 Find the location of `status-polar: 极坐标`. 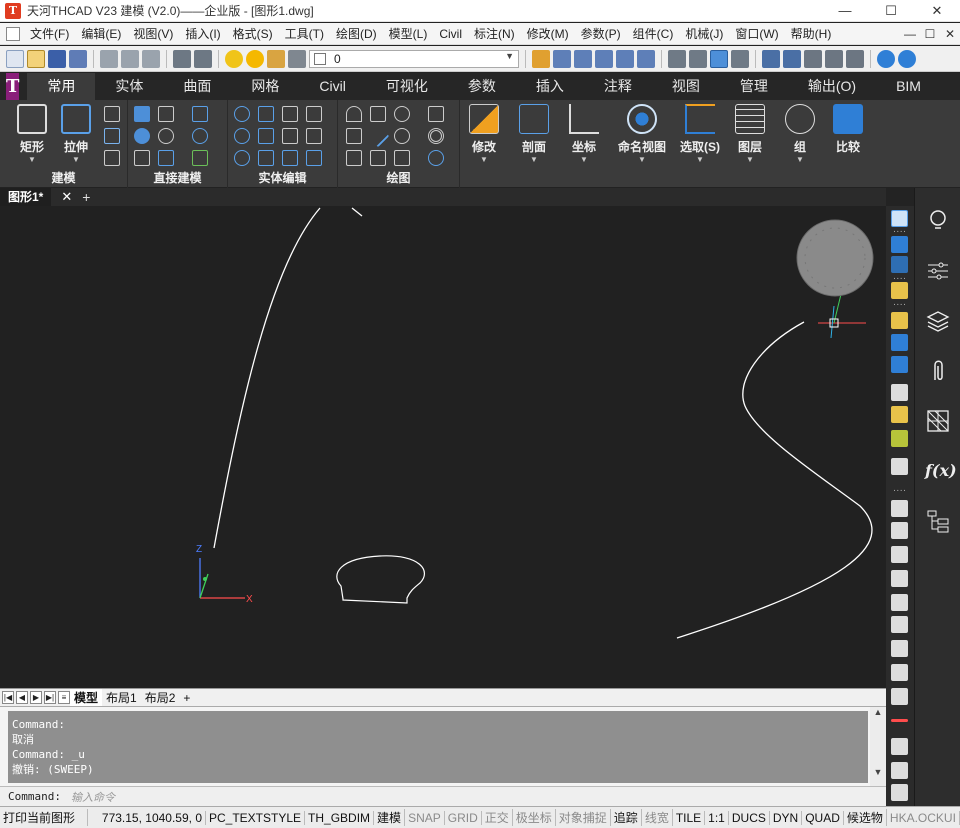

status-polar: 极坐标 is located at coordinates (534, 817).